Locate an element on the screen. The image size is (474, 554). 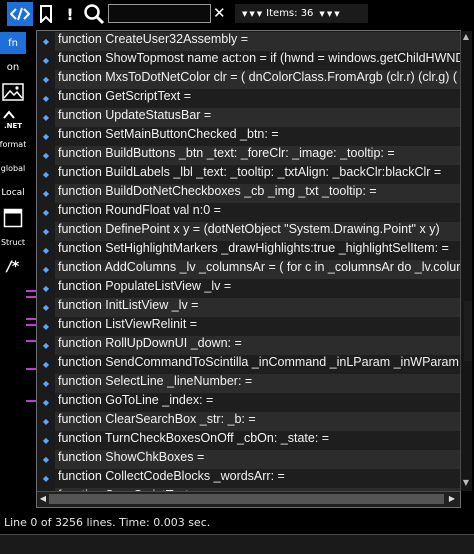
sidebar-item-local: Local is located at coordinates (13, 193).